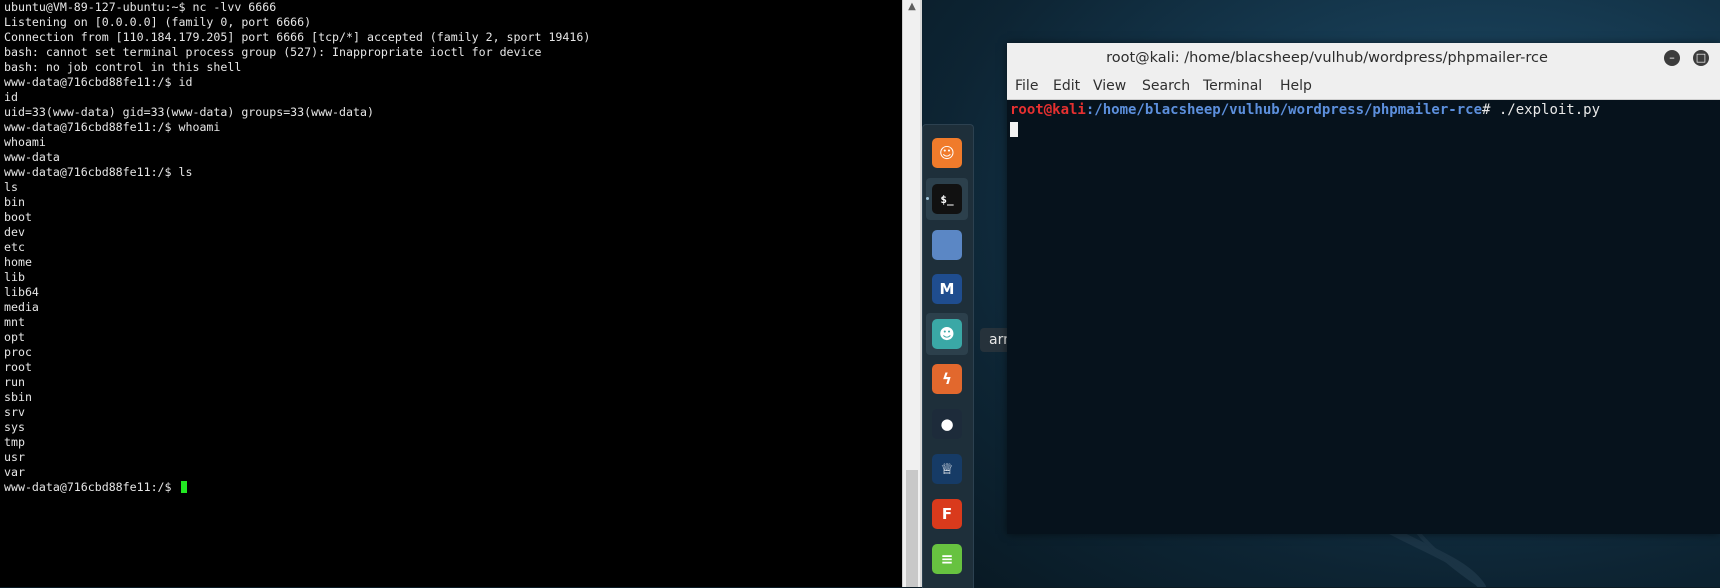 Image resolution: width=1720 pixels, height=588 pixels. Describe the element at coordinates (14, 337) in the screenshot. I see `terminal-line: opt` at that location.